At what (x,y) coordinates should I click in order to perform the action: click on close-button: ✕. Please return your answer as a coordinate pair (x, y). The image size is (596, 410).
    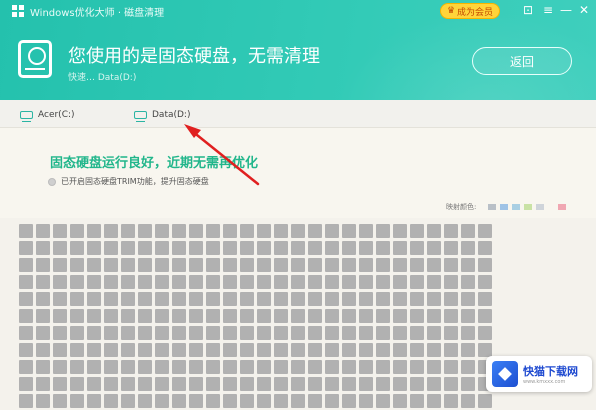
    Looking at the image, I should click on (584, 10).